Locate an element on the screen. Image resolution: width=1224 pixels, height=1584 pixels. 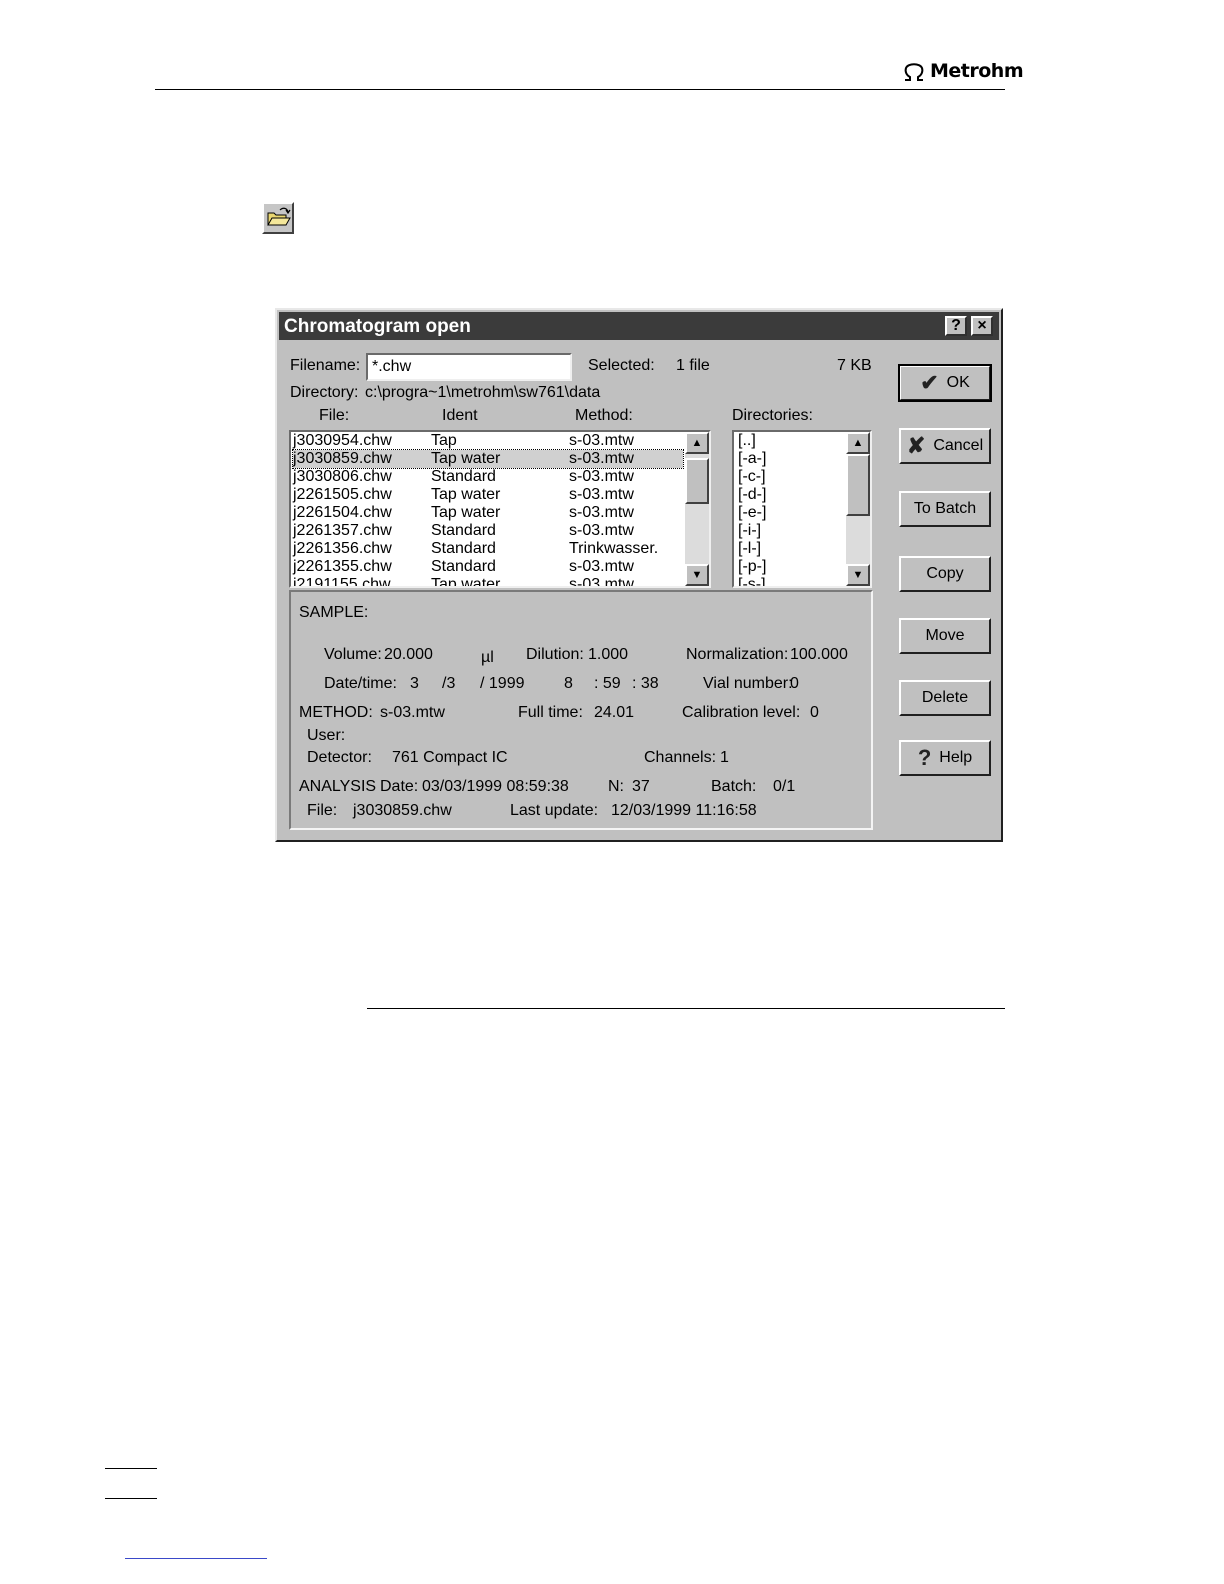
dilution-value: 1.000 is located at coordinates (608, 654).